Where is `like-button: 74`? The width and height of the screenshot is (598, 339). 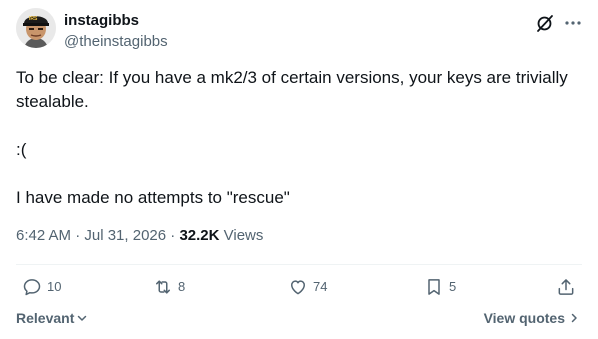 like-button: 74 is located at coordinates (307, 287).